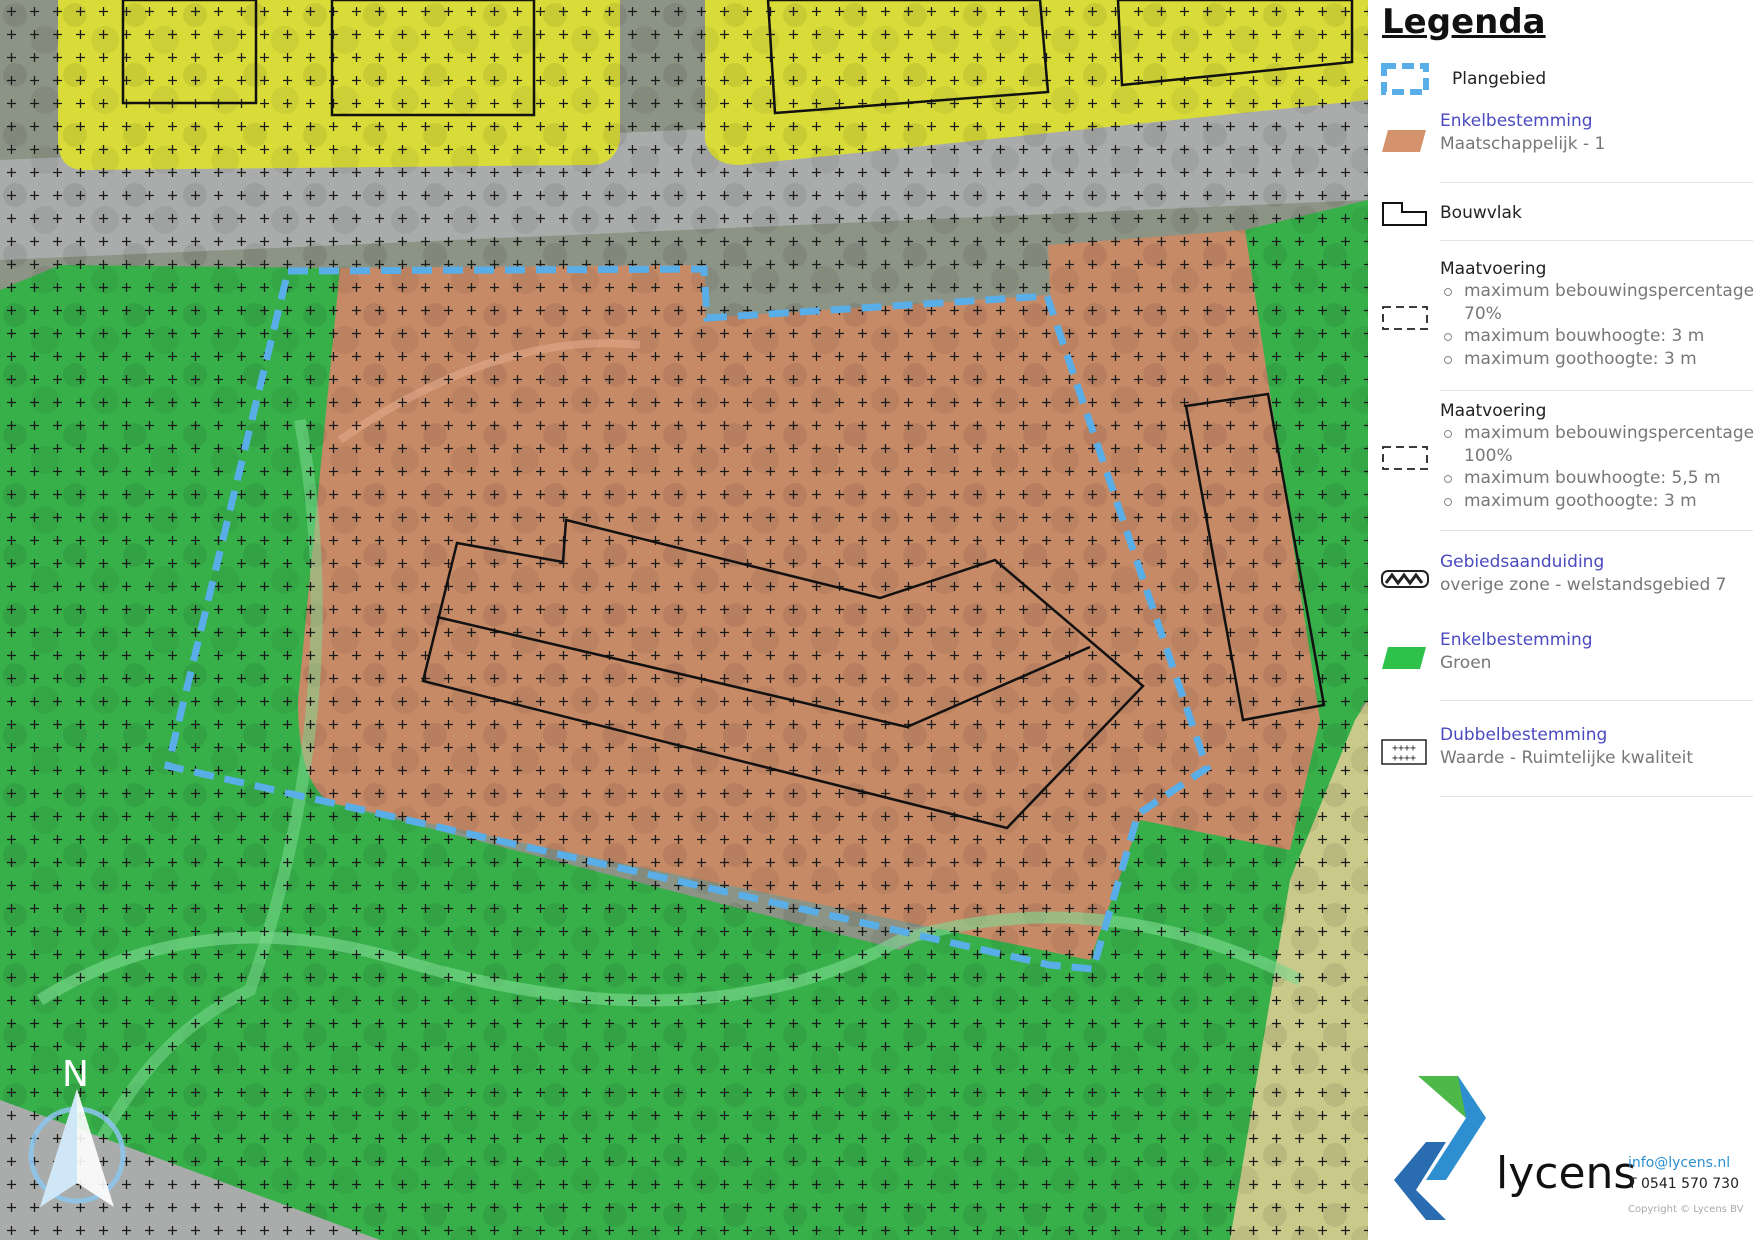 This screenshot has height=1240, width=1753. Describe the element at coordinates (1440, 1148) in the screenshot. I see `lycens-logo-icon` at that location.